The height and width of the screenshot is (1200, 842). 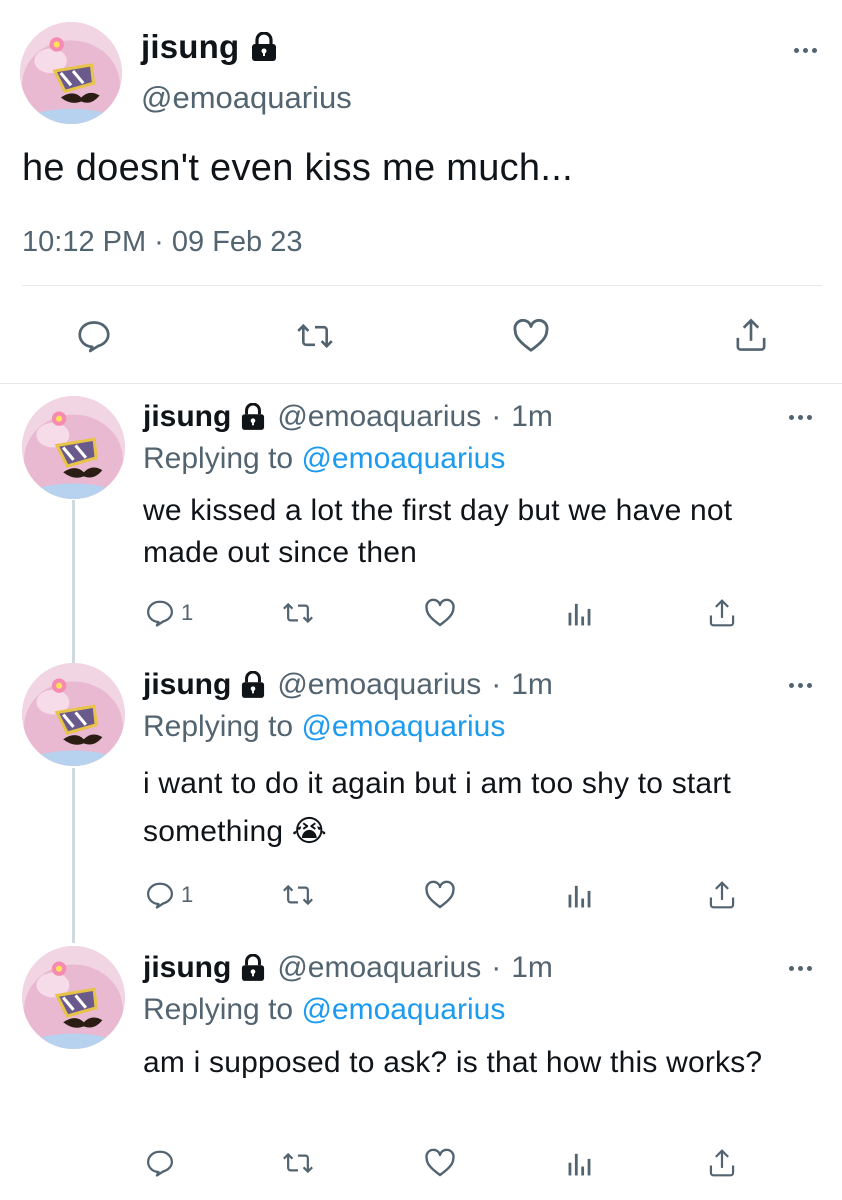 I want to click on author-name-text: jisung, so click(x=190, y=47).